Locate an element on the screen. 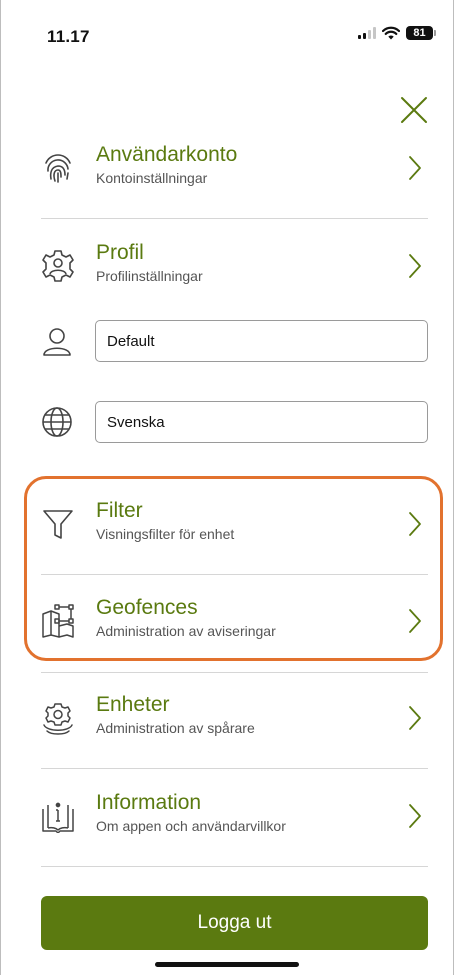 This screenshot has height=975, width=454. home-indicator is located at coordinates (227, 964).